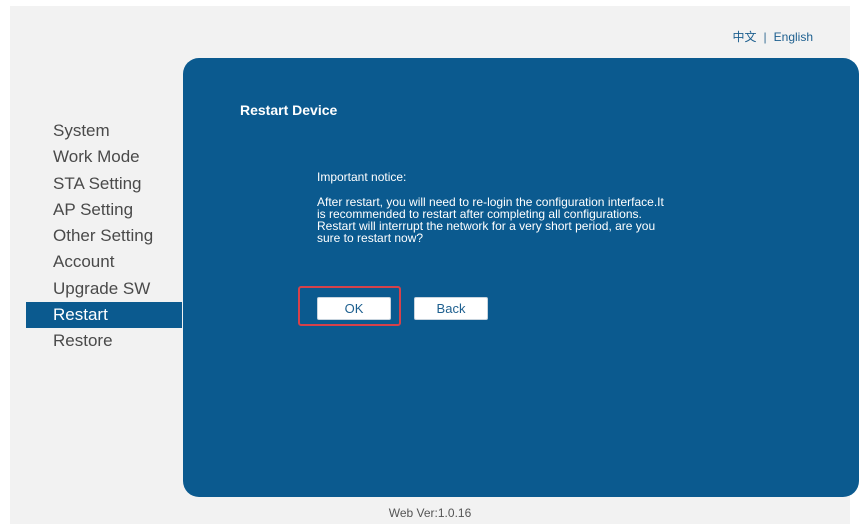 This screenshot has height=529, width=860. What do you see at coordinates (104, 289) in the screenshot?
I see `sidebar-item-upgrade-sw: Upgrade SW` at bounding box center [104, 289].